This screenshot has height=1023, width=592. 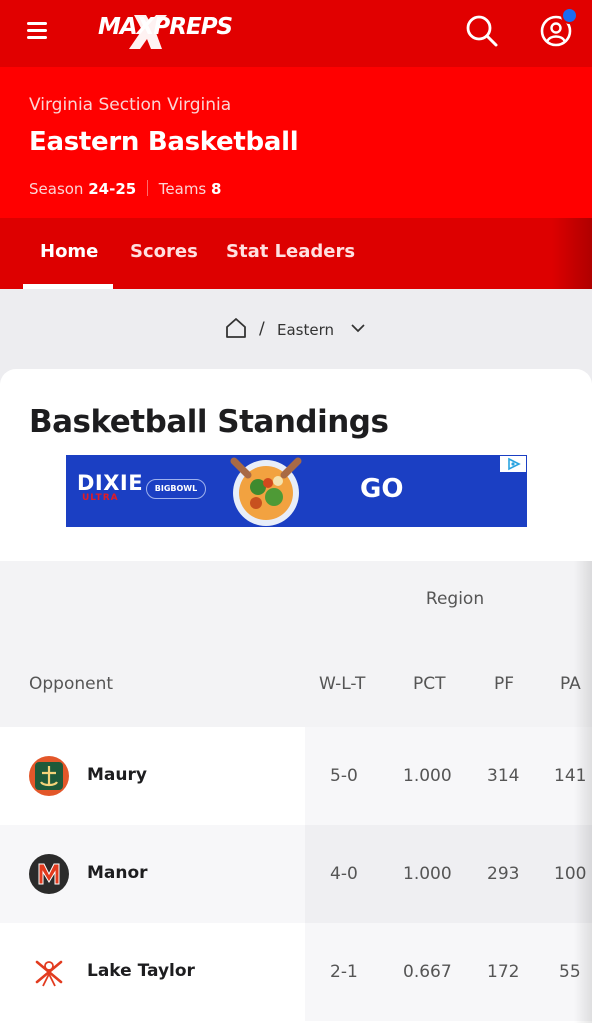 I want to click on home-icon, so click(x=236, y=328).